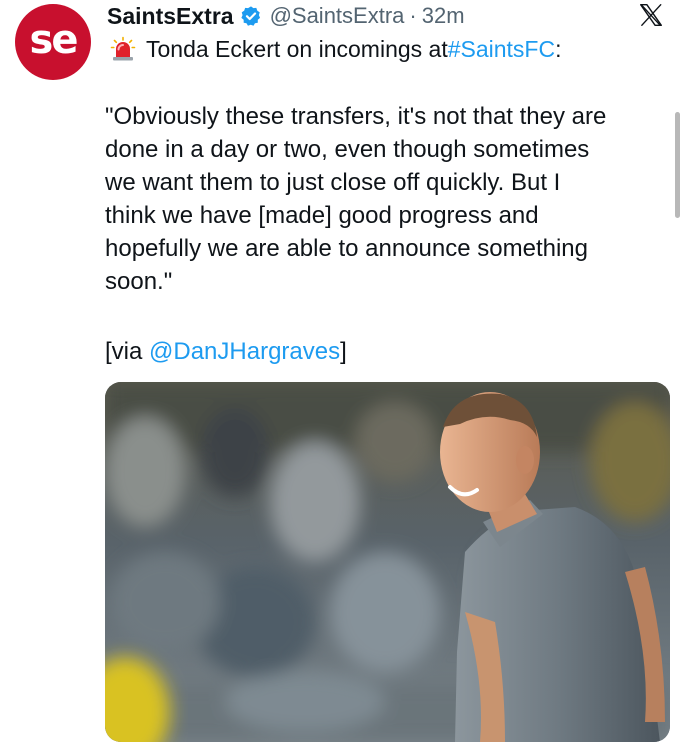 Image resolution: width=685 pixels, height=750 pixels. What do you see at coordinates (343, 351) in the screenshot?
I see `via-suffix: ]` at bounding box center [343, 351].